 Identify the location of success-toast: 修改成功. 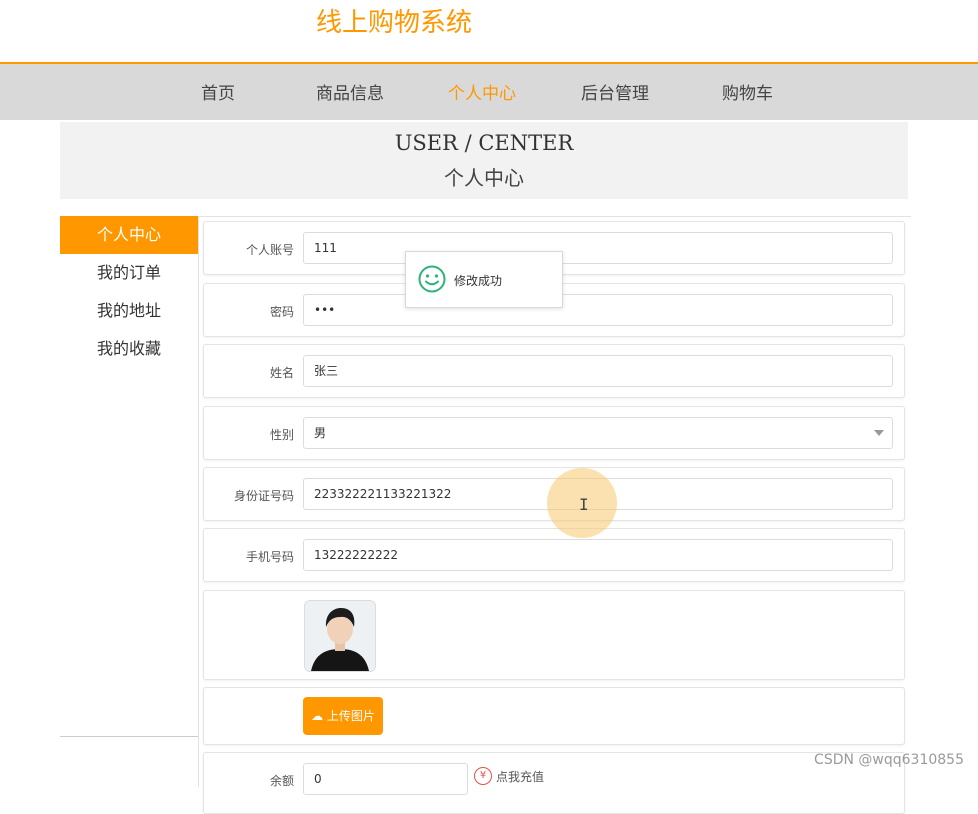
(484, 279).